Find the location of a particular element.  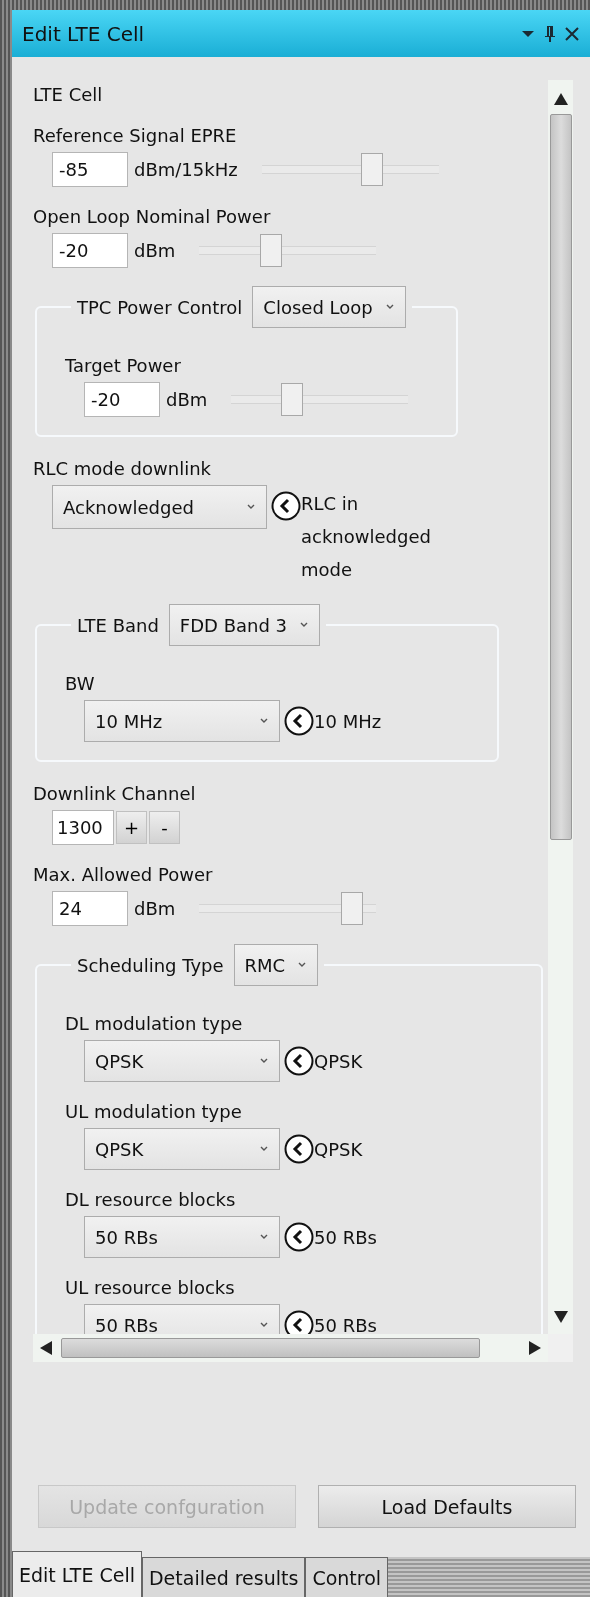

field-label: UL resource blocks is located at coordinates (150, 1288).